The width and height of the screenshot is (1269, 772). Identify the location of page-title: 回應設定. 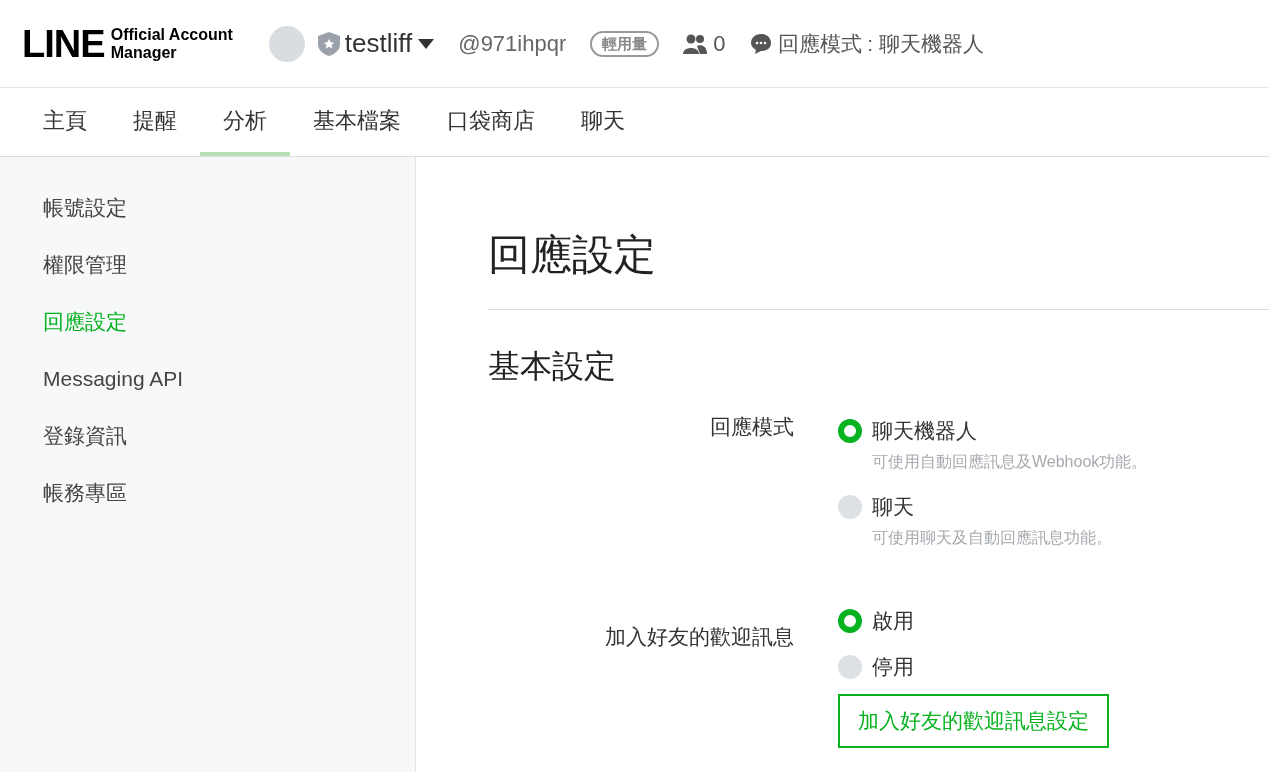
(572, 255).